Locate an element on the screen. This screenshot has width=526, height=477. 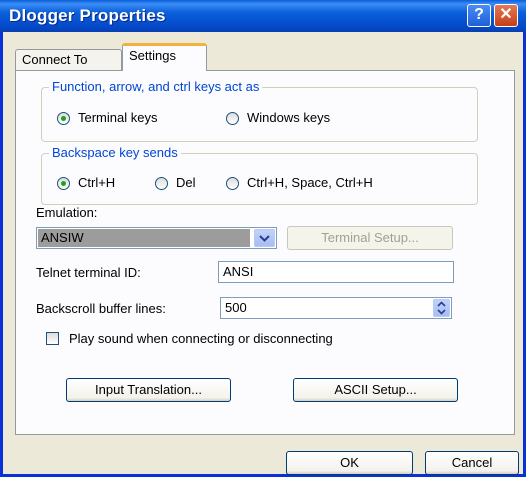
emulation-label: Emulation: is located at coordinates (67, 212).